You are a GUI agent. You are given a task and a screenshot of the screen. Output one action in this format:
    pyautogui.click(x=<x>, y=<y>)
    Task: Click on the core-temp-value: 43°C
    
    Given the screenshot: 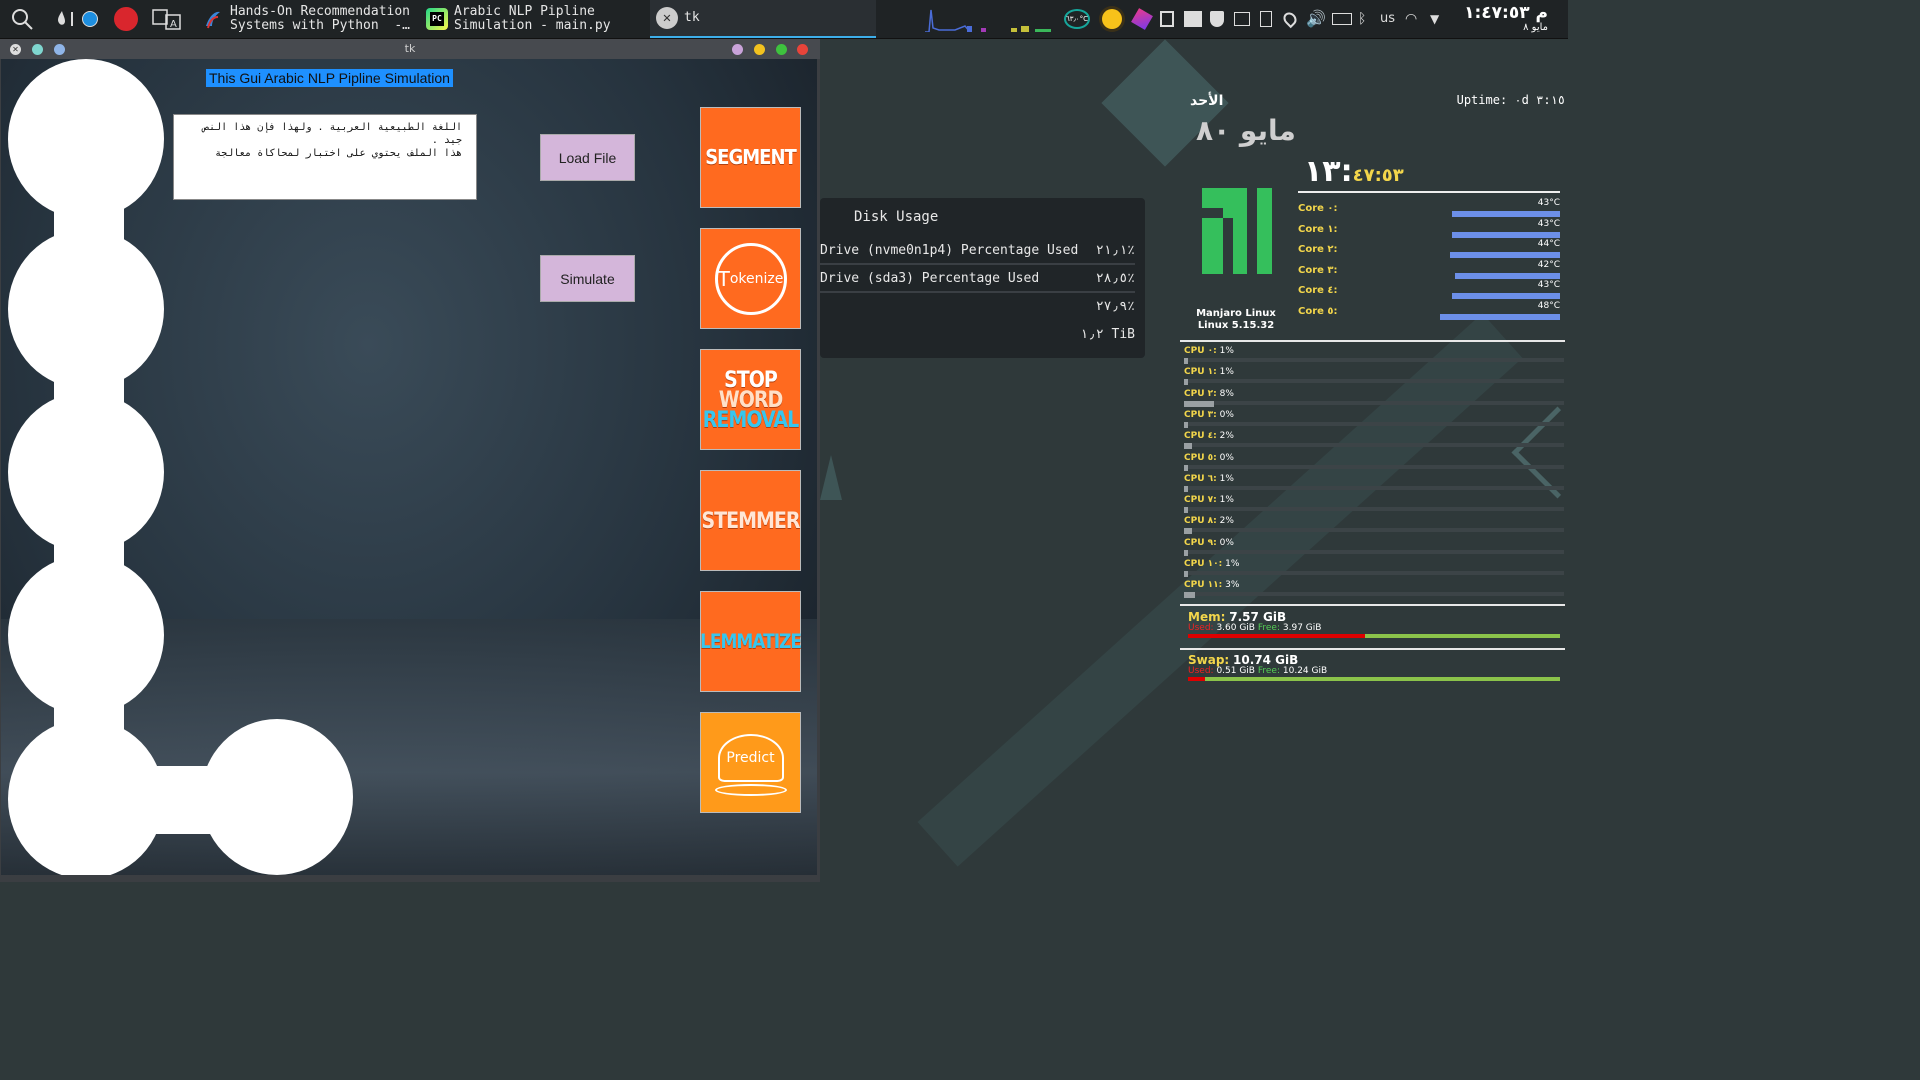 What is the action you would take?
    pyautogui.click(x=1548, y=223)
    